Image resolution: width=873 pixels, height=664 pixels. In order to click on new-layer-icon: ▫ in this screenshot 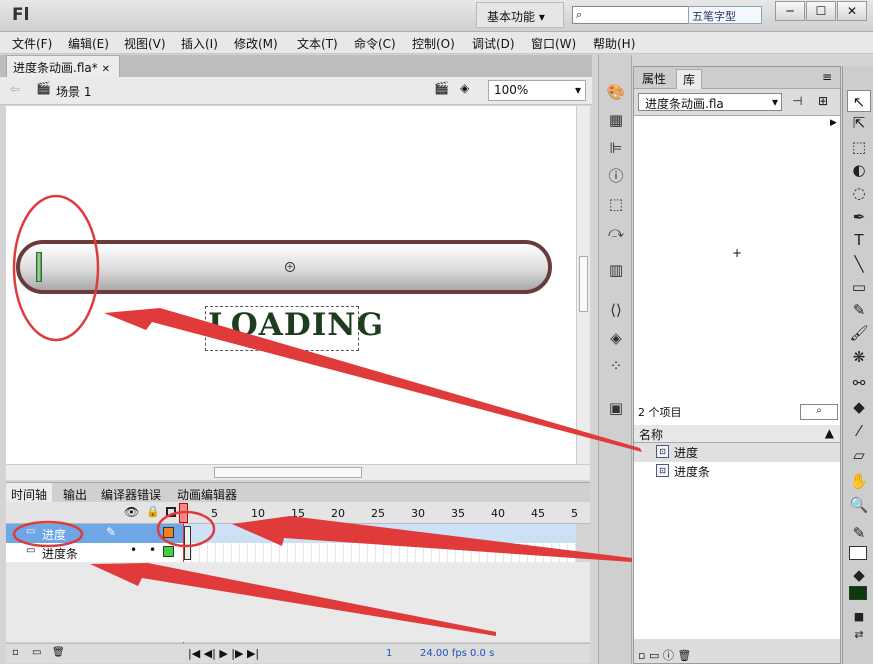, I will do `click(15, 652)`.